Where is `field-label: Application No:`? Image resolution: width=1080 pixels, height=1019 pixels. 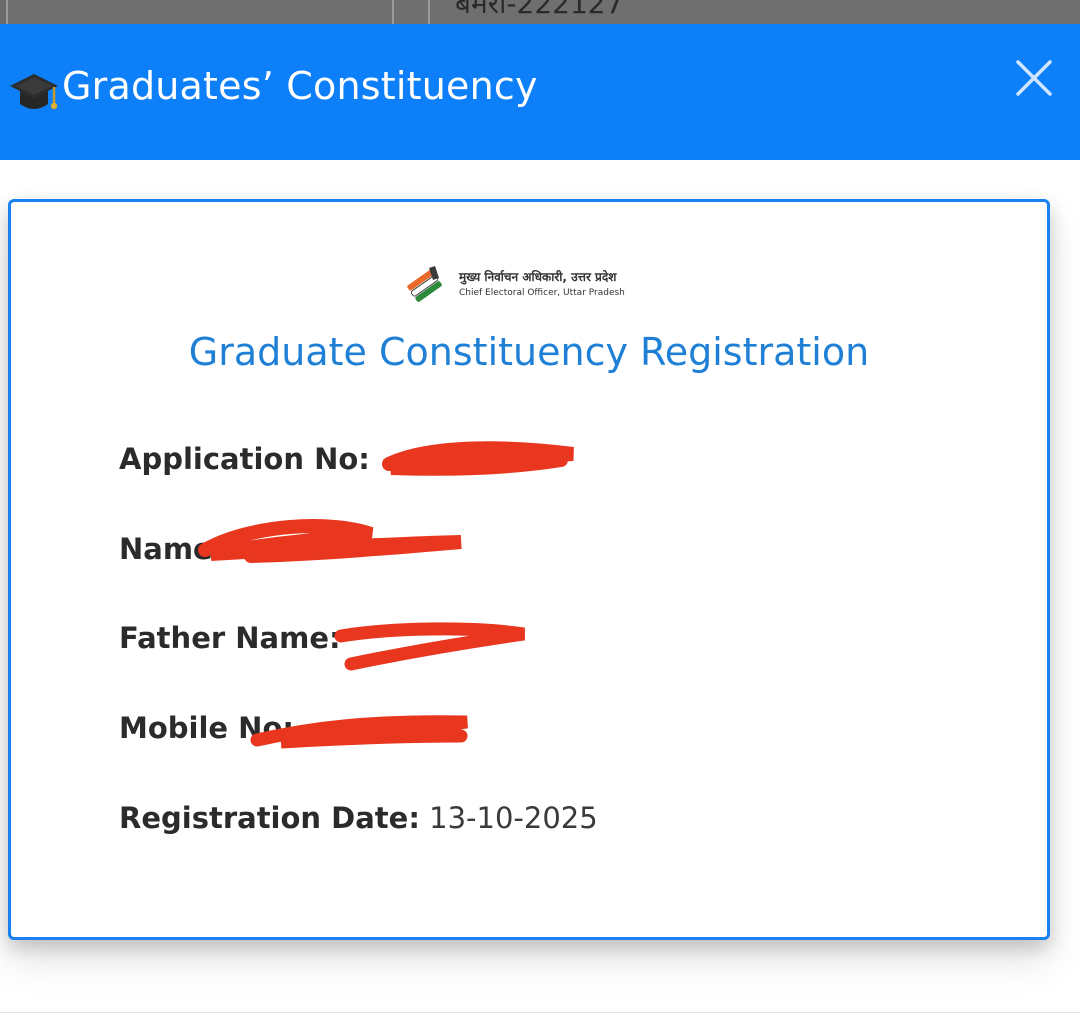
field-label: Application No: is located at coordinates (244, 459).